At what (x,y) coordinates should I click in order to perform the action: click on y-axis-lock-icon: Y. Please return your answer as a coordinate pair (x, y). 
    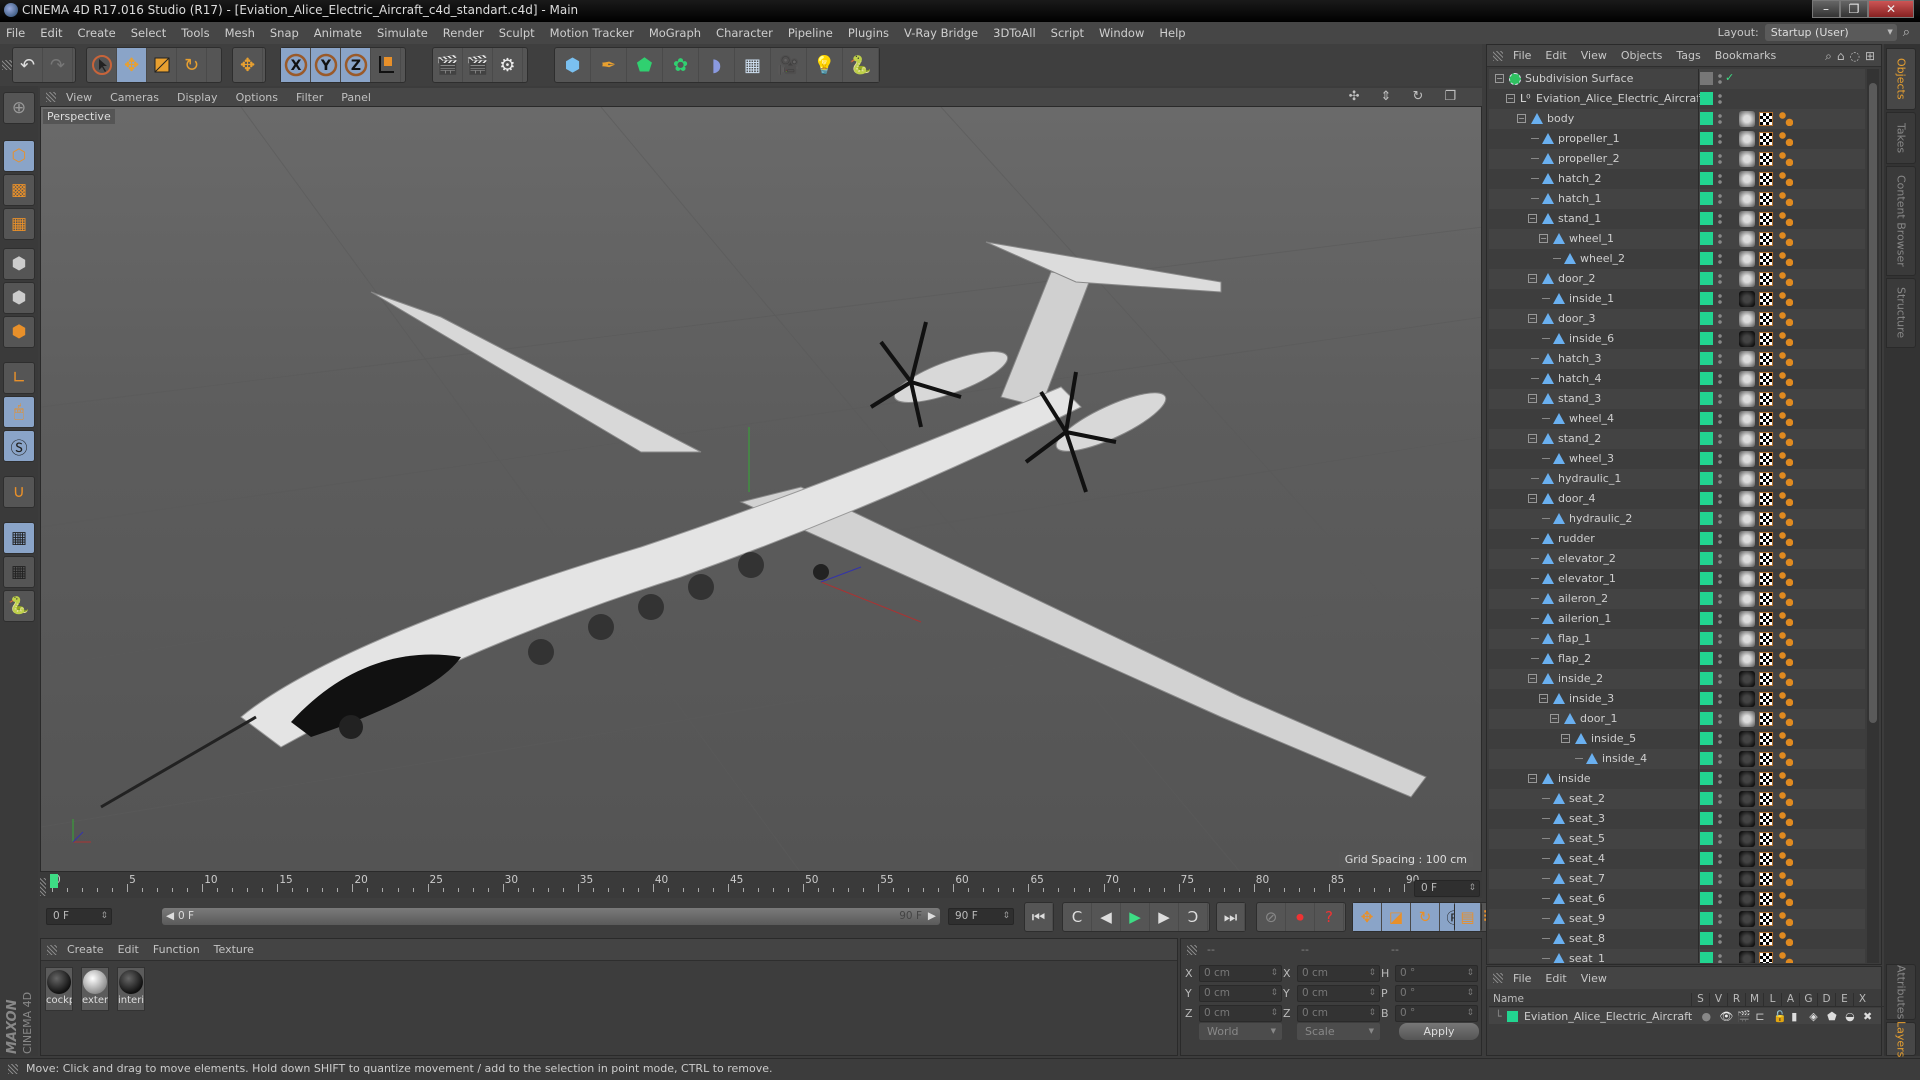
    Looking at the image, I should click on (326, 65).